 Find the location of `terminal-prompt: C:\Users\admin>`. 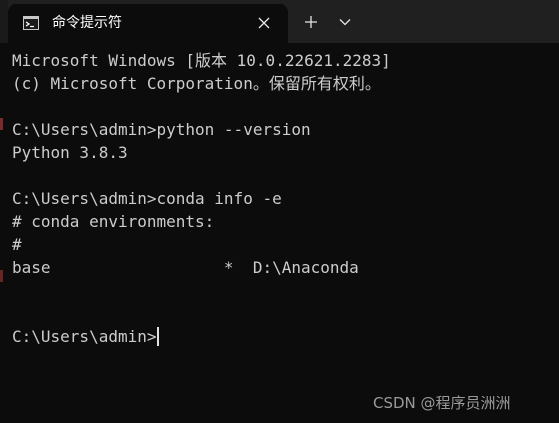

terminal-prompt: C:\Users\admin> is located at coordinates (84, 336).